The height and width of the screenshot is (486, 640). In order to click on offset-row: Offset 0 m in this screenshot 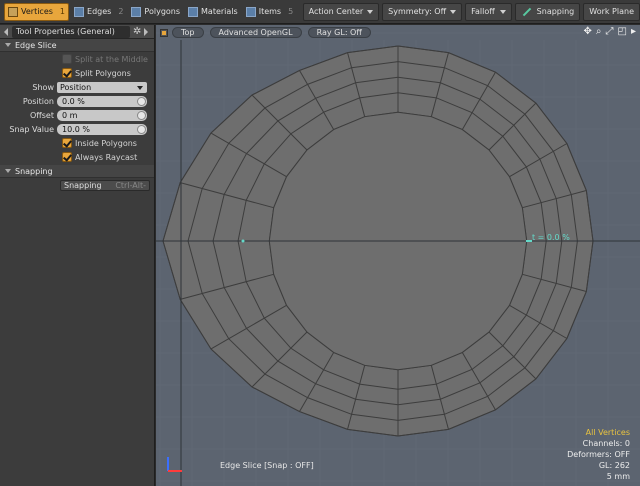, I will do `click(77, 115)`.